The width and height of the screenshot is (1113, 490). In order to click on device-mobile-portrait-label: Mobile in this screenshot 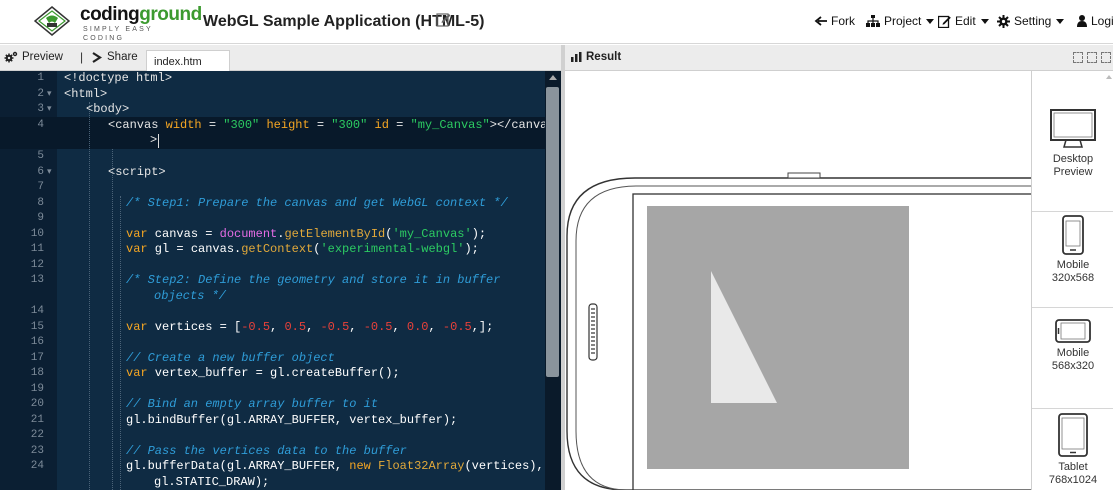, I will do `click(1073, 265)`.